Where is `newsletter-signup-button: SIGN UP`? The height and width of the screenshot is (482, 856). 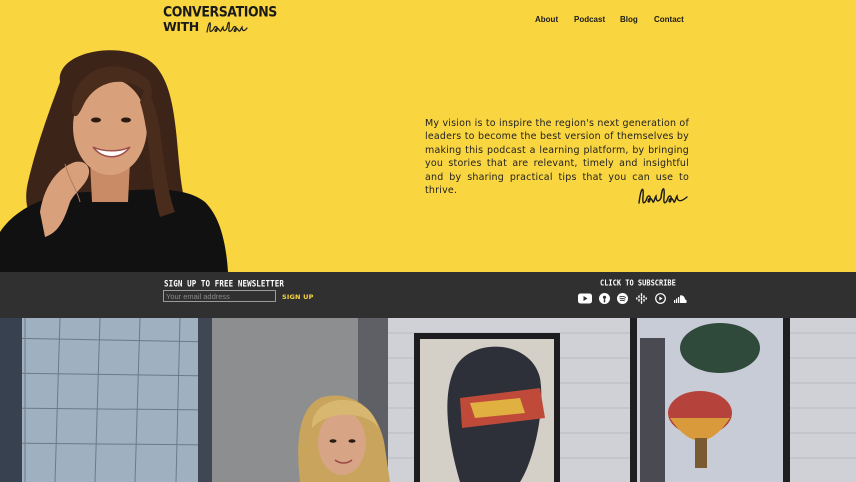
newsletter-signup-button: SIGN UP is located at coordinates (298, 297).